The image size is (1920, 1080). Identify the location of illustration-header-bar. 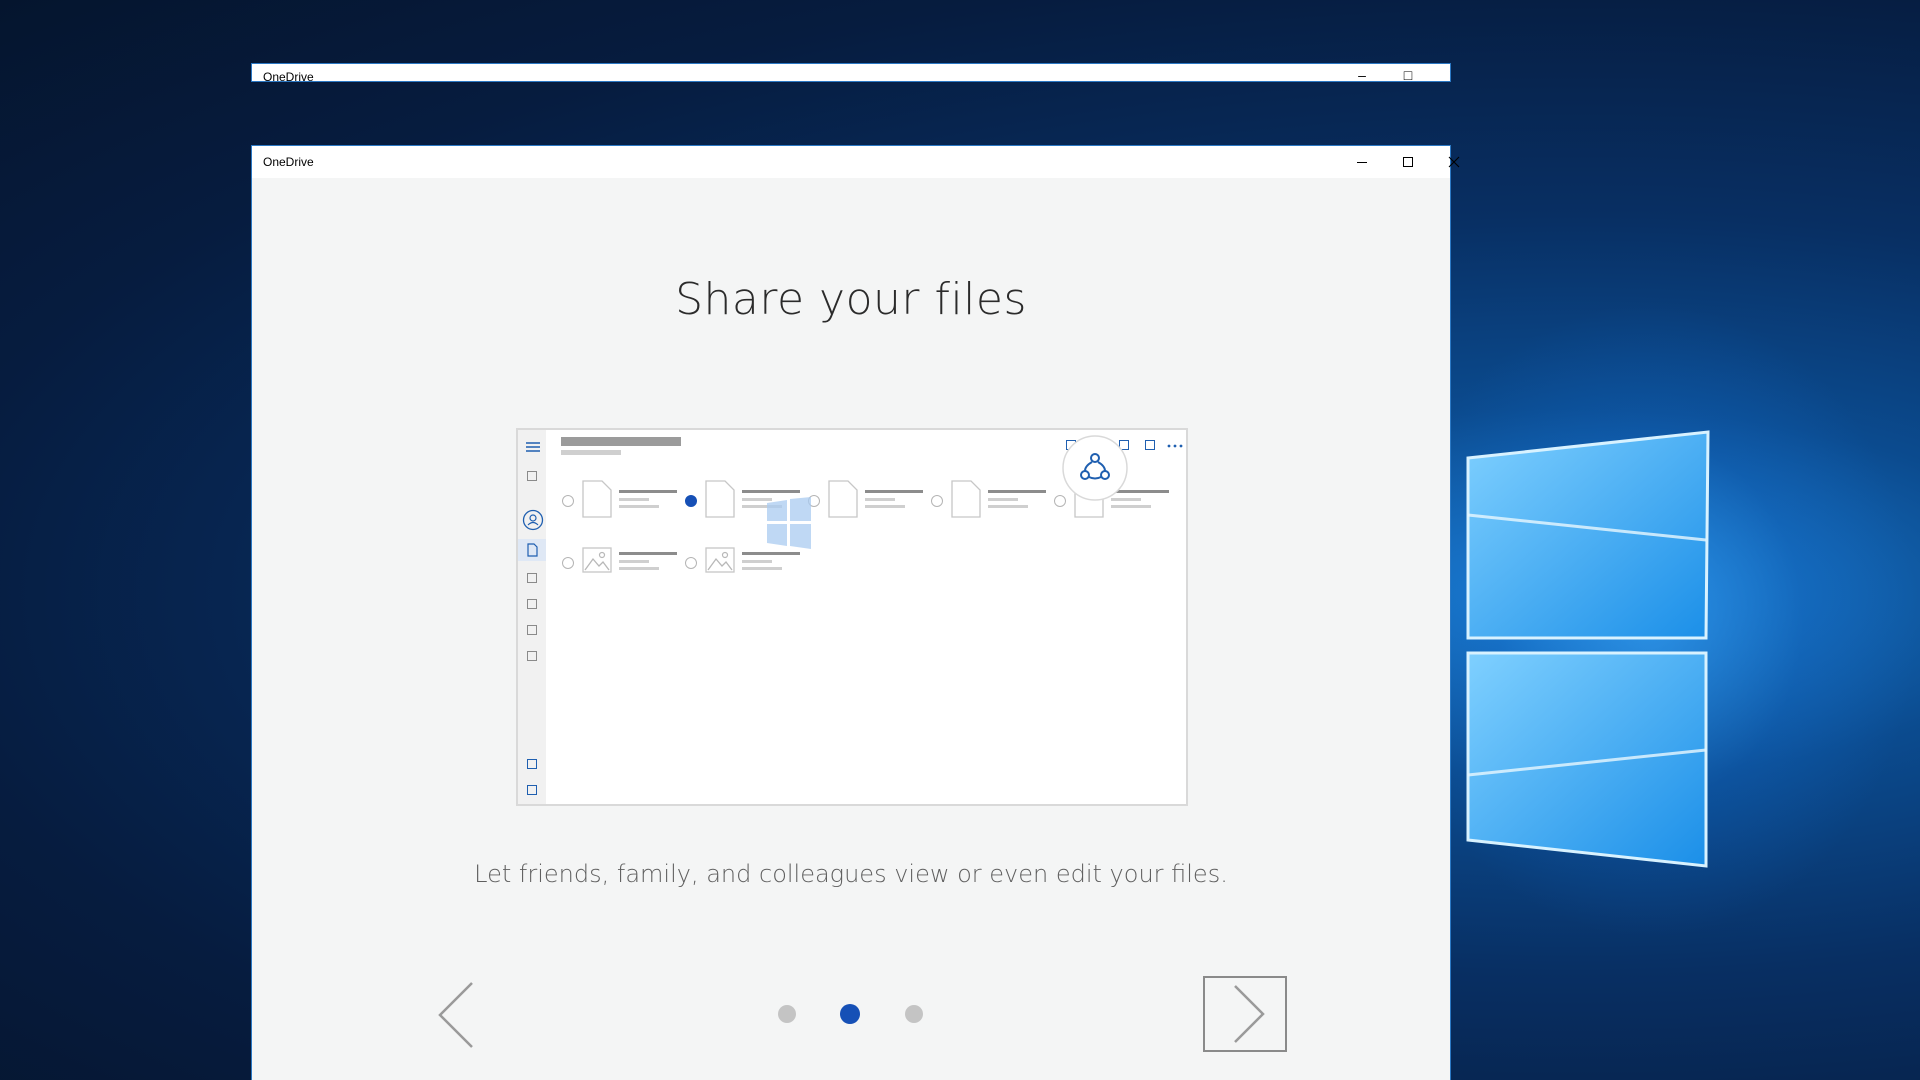
(621, 441).